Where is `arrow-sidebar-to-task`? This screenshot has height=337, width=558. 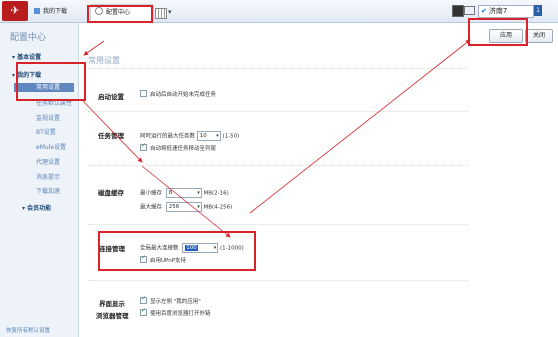
arrow-sidebar-to-task is located at coordinates (112, 131).